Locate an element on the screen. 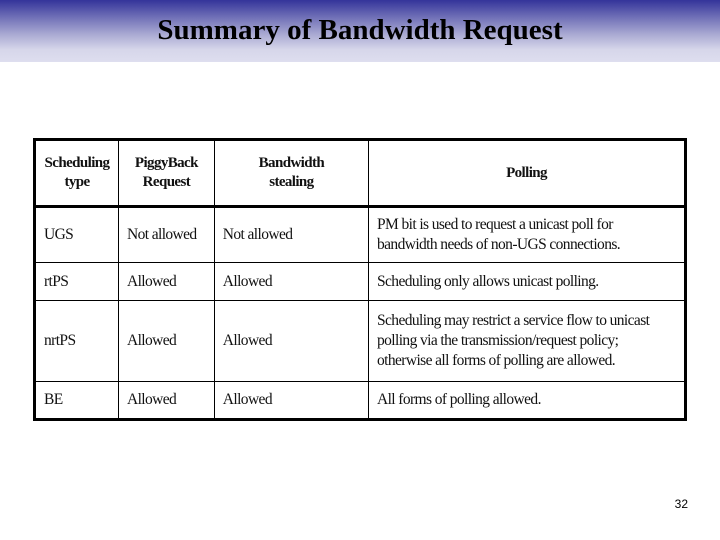 The height and width of the screenshot is (540, 720). header-line: stealing is located at coordinates (291, 182).